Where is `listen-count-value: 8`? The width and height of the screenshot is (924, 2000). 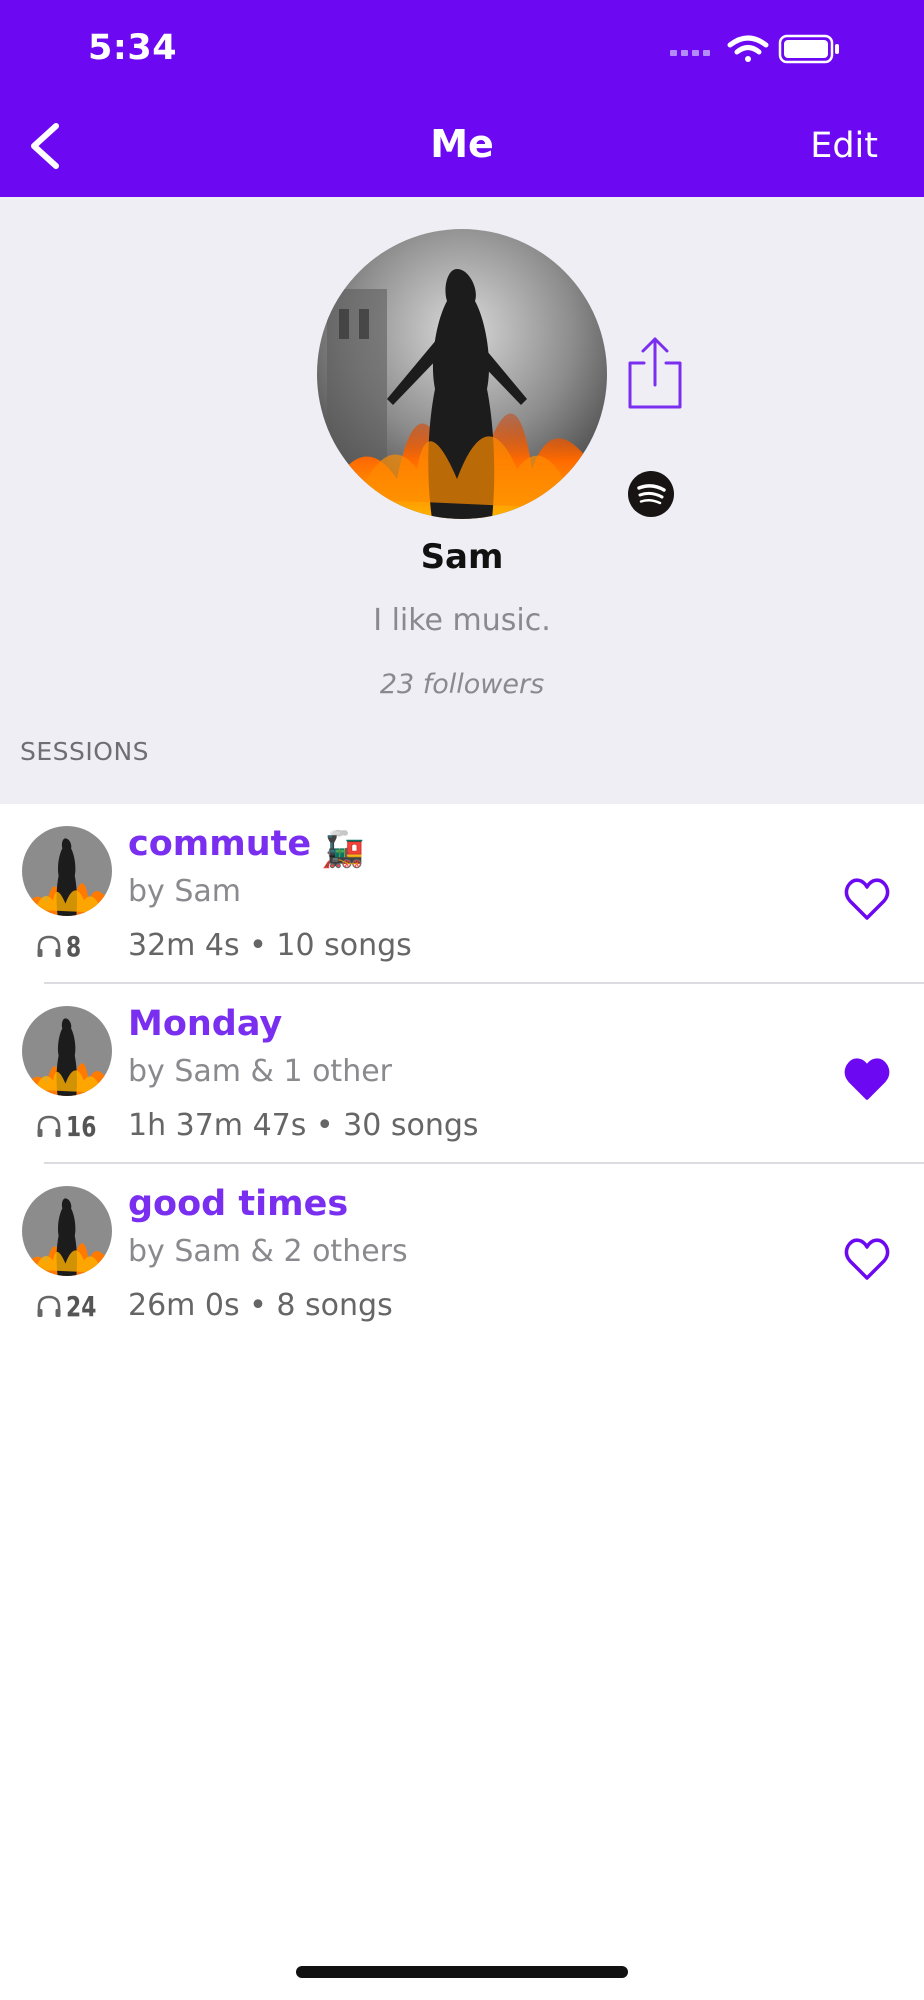 listen-count-value: 8 is located at coordinates (74, 946).